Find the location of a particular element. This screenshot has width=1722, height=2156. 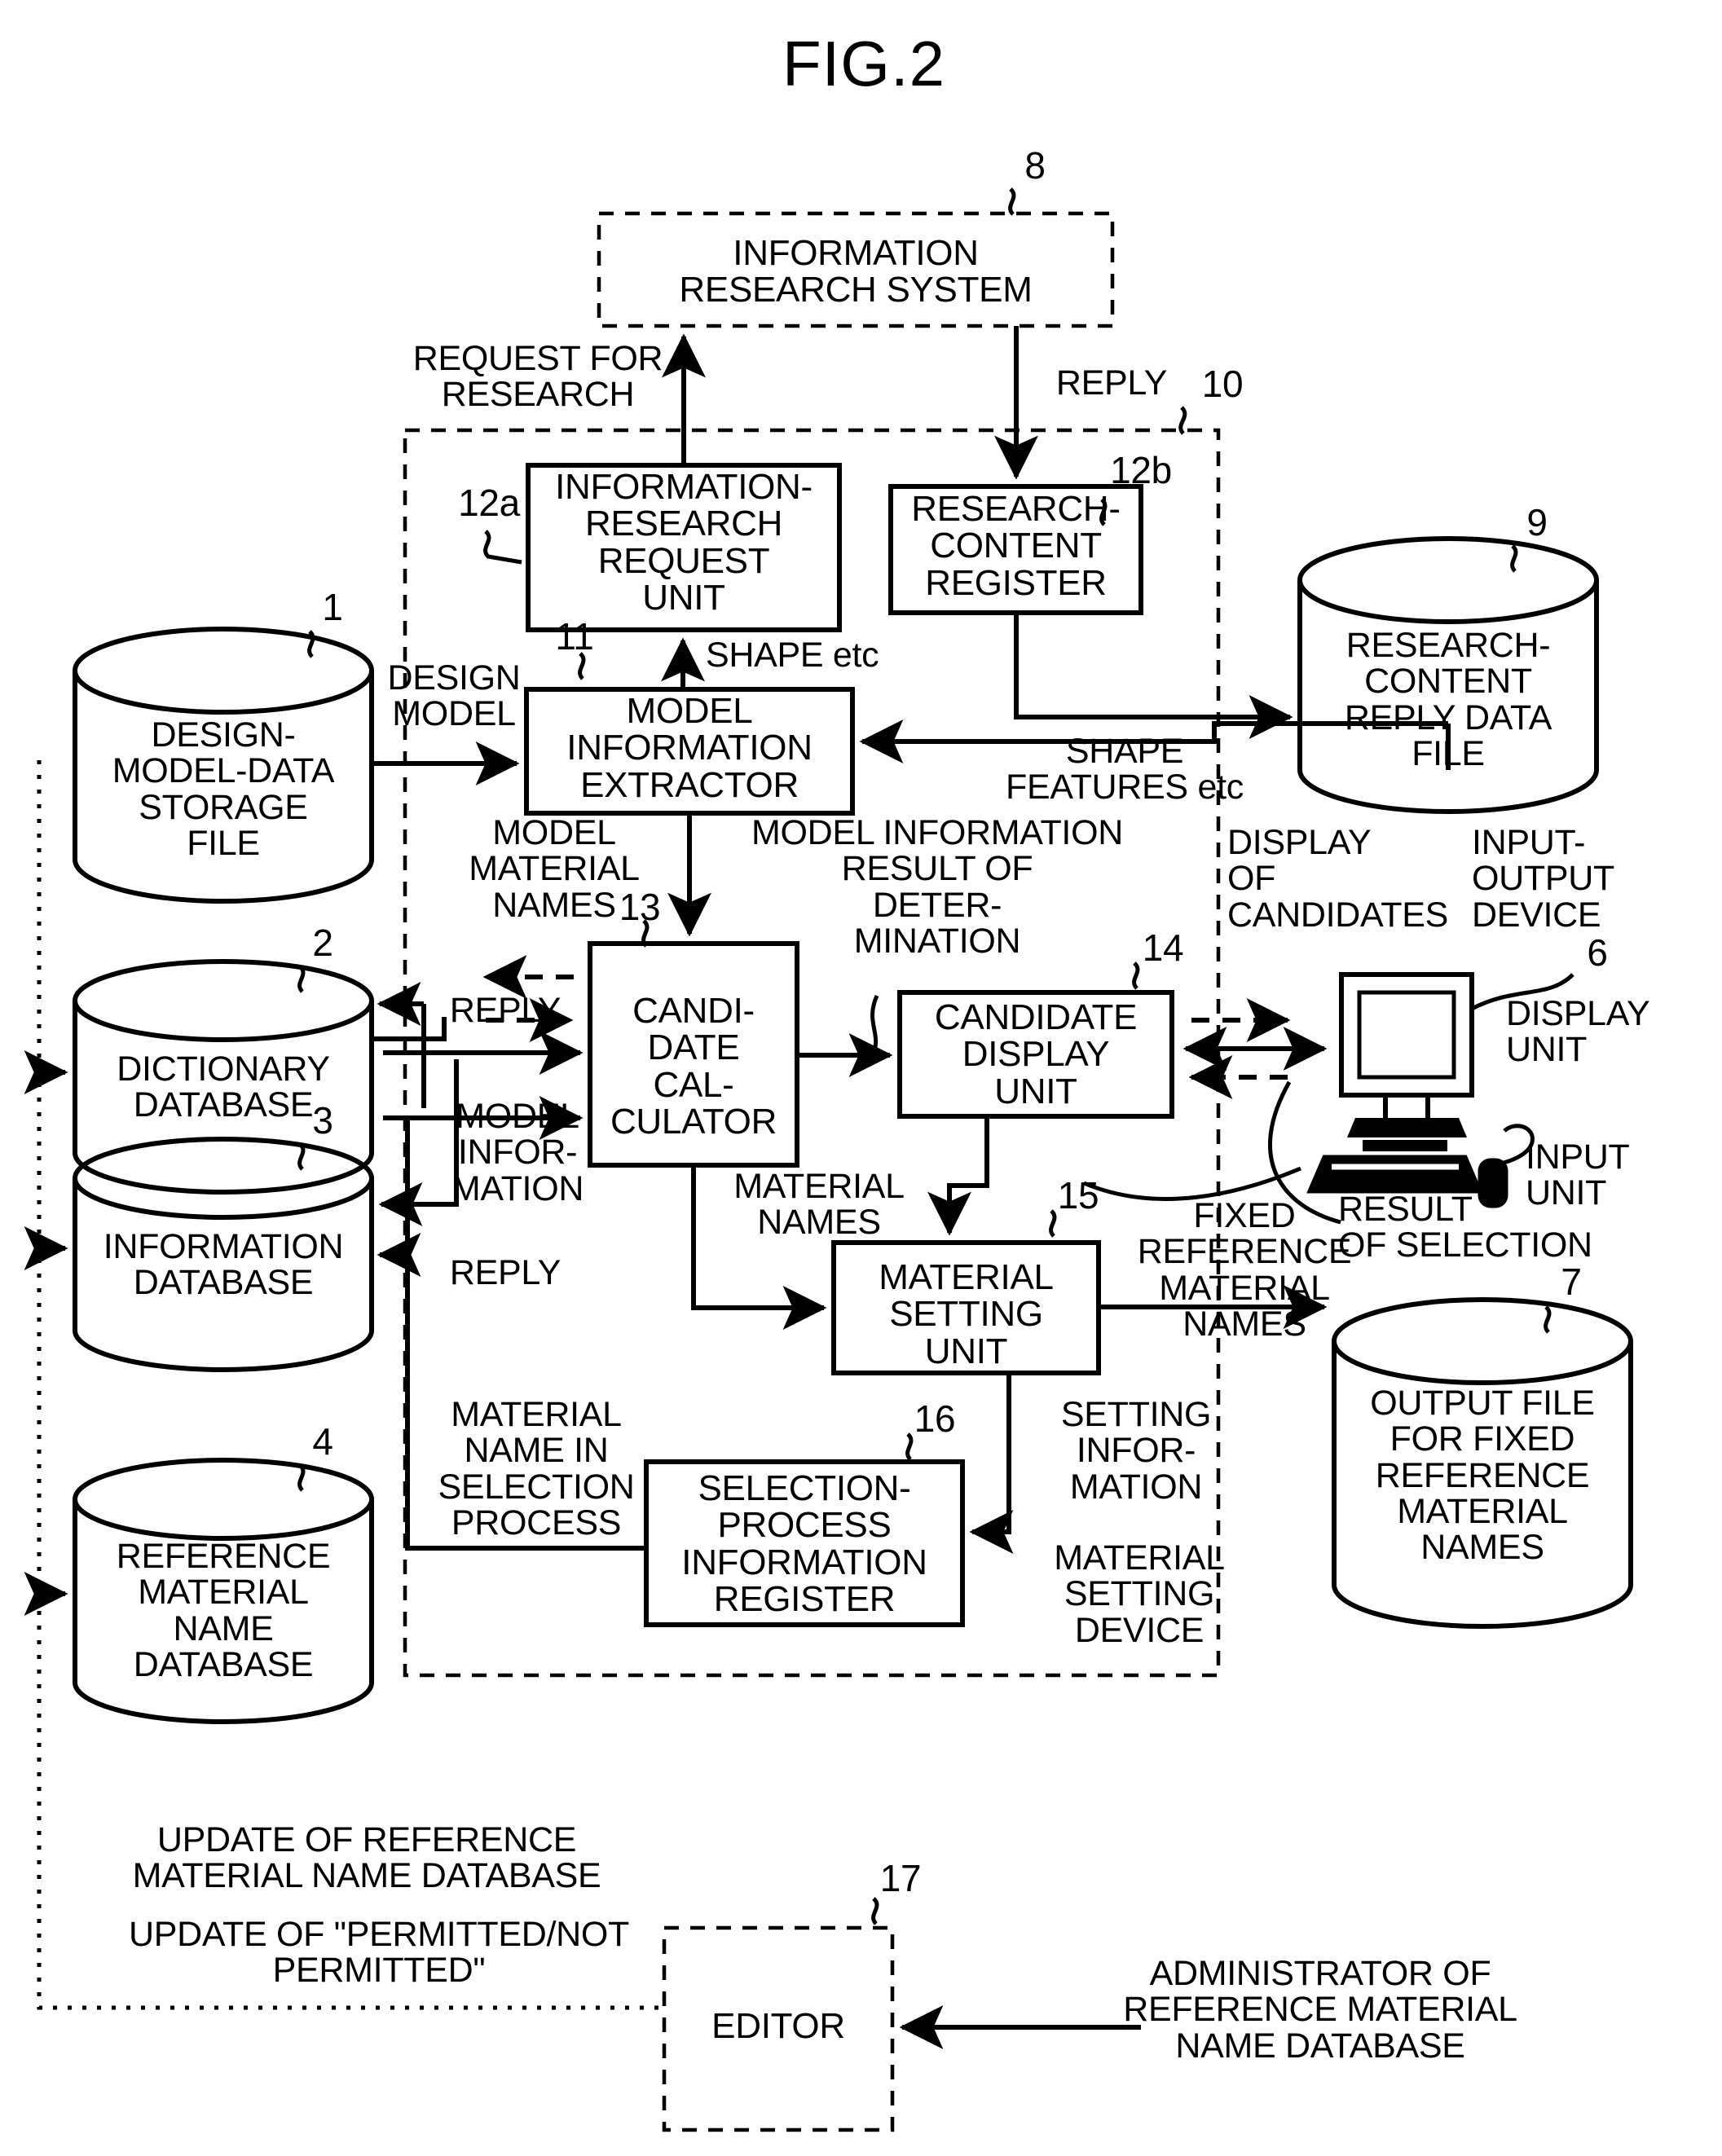

leader-fixed-ref-curve is located at coordinates (1192, 1183).